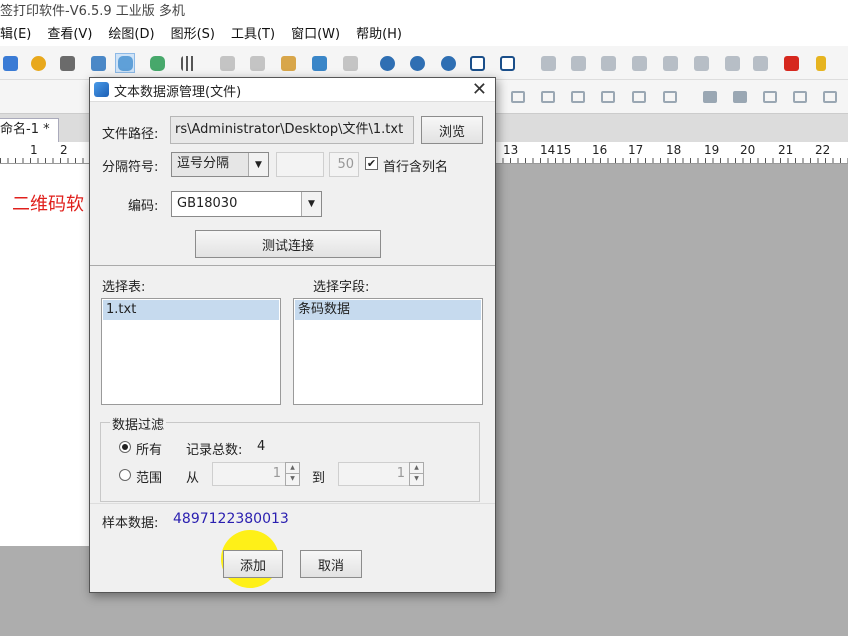 The width and height of the screenshot is (848, 636). What do you see at coordinates (193, 35) in the screenshot?
I see `menu-shape: 图形(S)` at bounding box center [193, 35].